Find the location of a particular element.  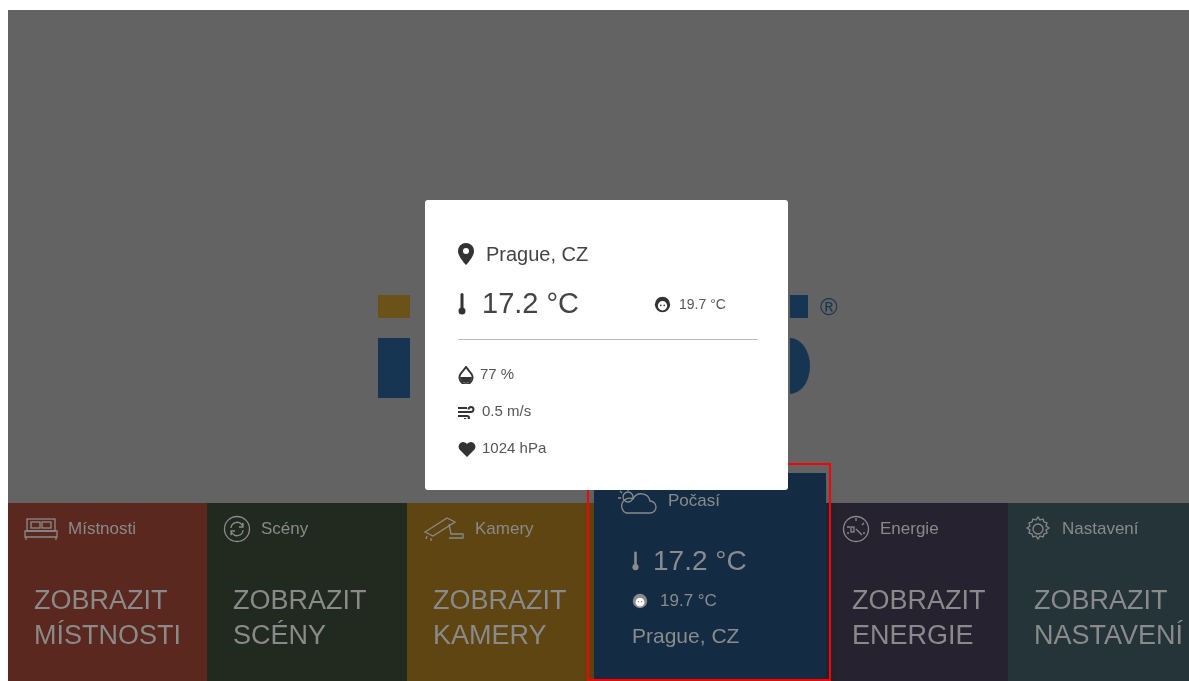

camera-icon is located at coordinates (444, 529).